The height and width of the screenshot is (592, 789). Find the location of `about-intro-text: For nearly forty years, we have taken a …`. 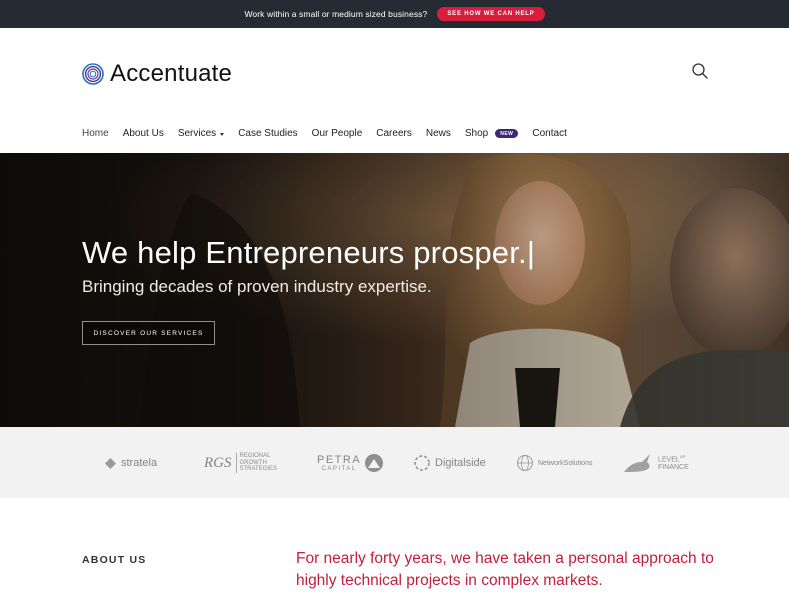

about-intro-text: For nearly forty years, we have taken a … is located at coordinates (505, 569).